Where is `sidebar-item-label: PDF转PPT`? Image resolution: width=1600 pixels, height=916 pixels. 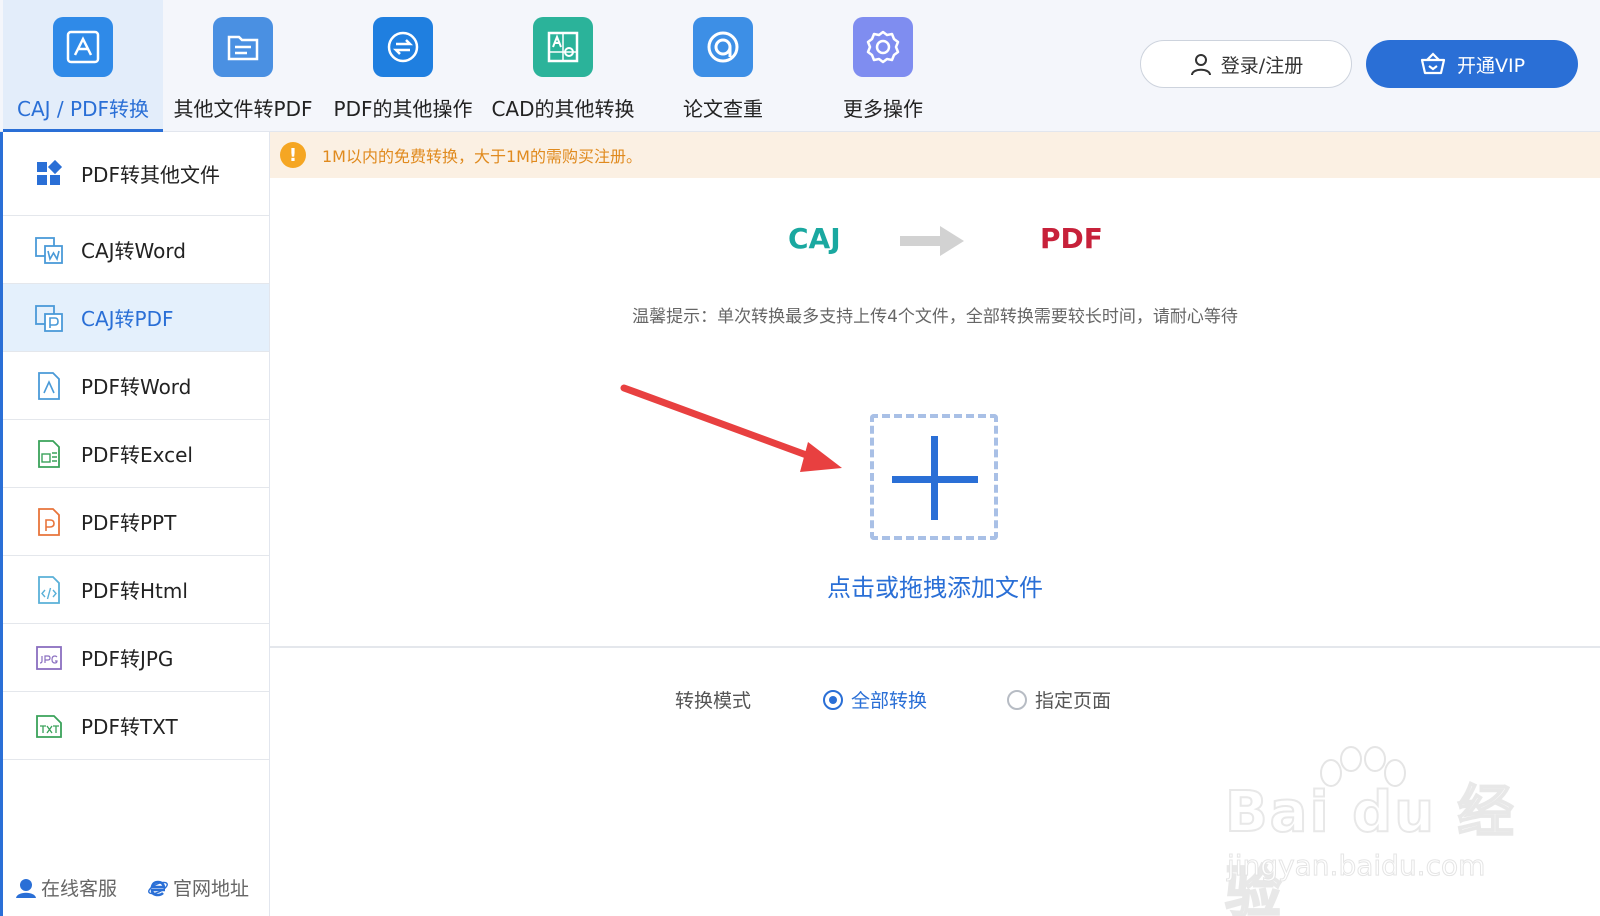
sidebar-item-label: PDF转PPT is located at coordinates (129, 523).